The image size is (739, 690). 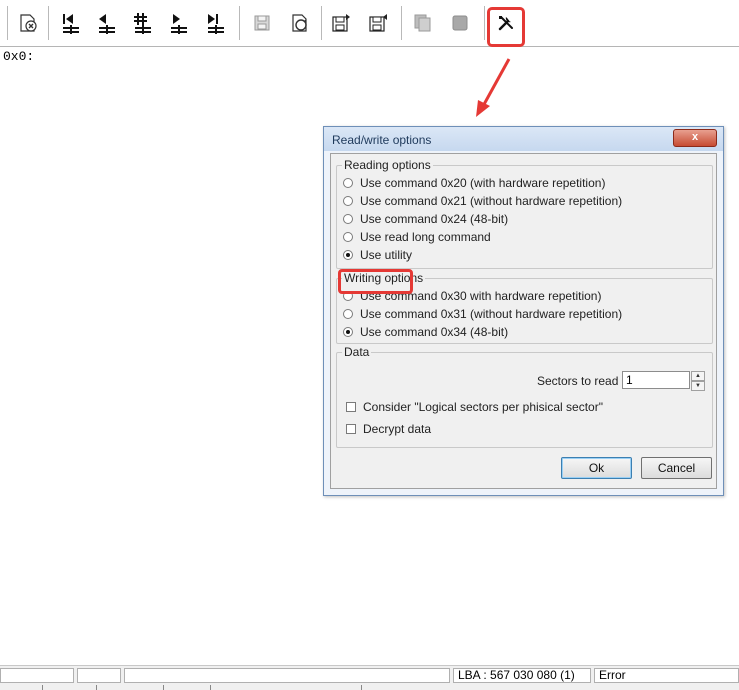 I want to click on save-sector-button, so click(x=341, y=23).